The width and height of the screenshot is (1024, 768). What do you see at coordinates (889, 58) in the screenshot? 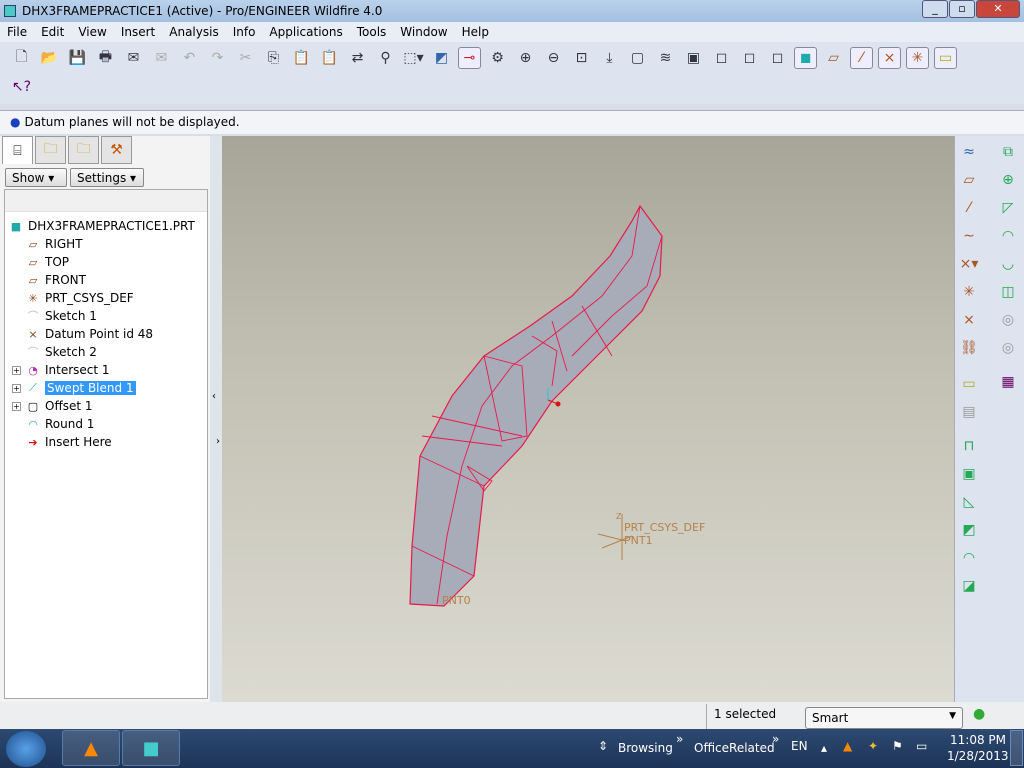
I see `datum-points-toggle-icon: ⨯` at bounding box center [889, 58].